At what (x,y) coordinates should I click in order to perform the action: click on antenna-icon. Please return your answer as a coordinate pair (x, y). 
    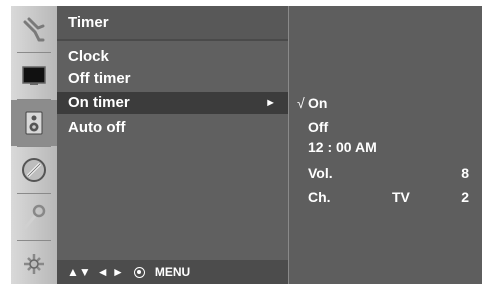
    Looking at the image, I should click on (34, 29).